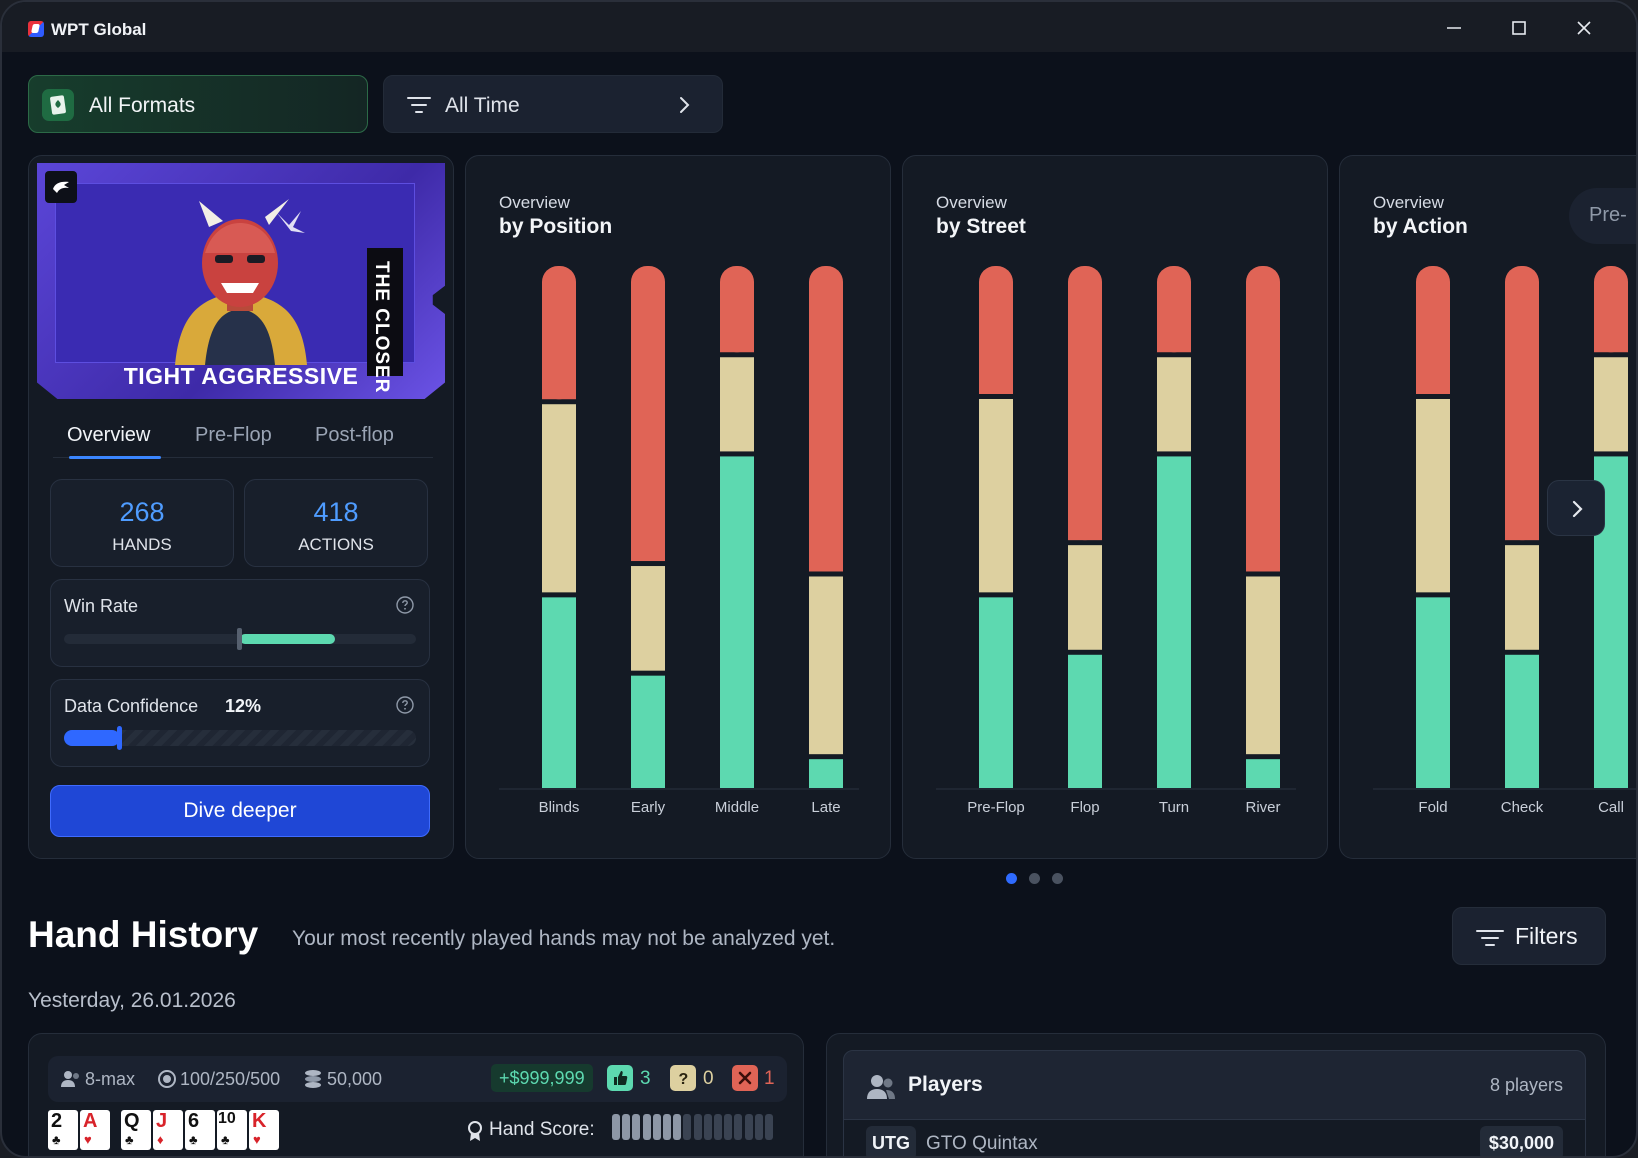 The height and width of the screenshot is (1158, 1638). Describe the element at coordinates (240, 623) in the screenshot. I see `win-rate-panel: Win Rate` at that location.